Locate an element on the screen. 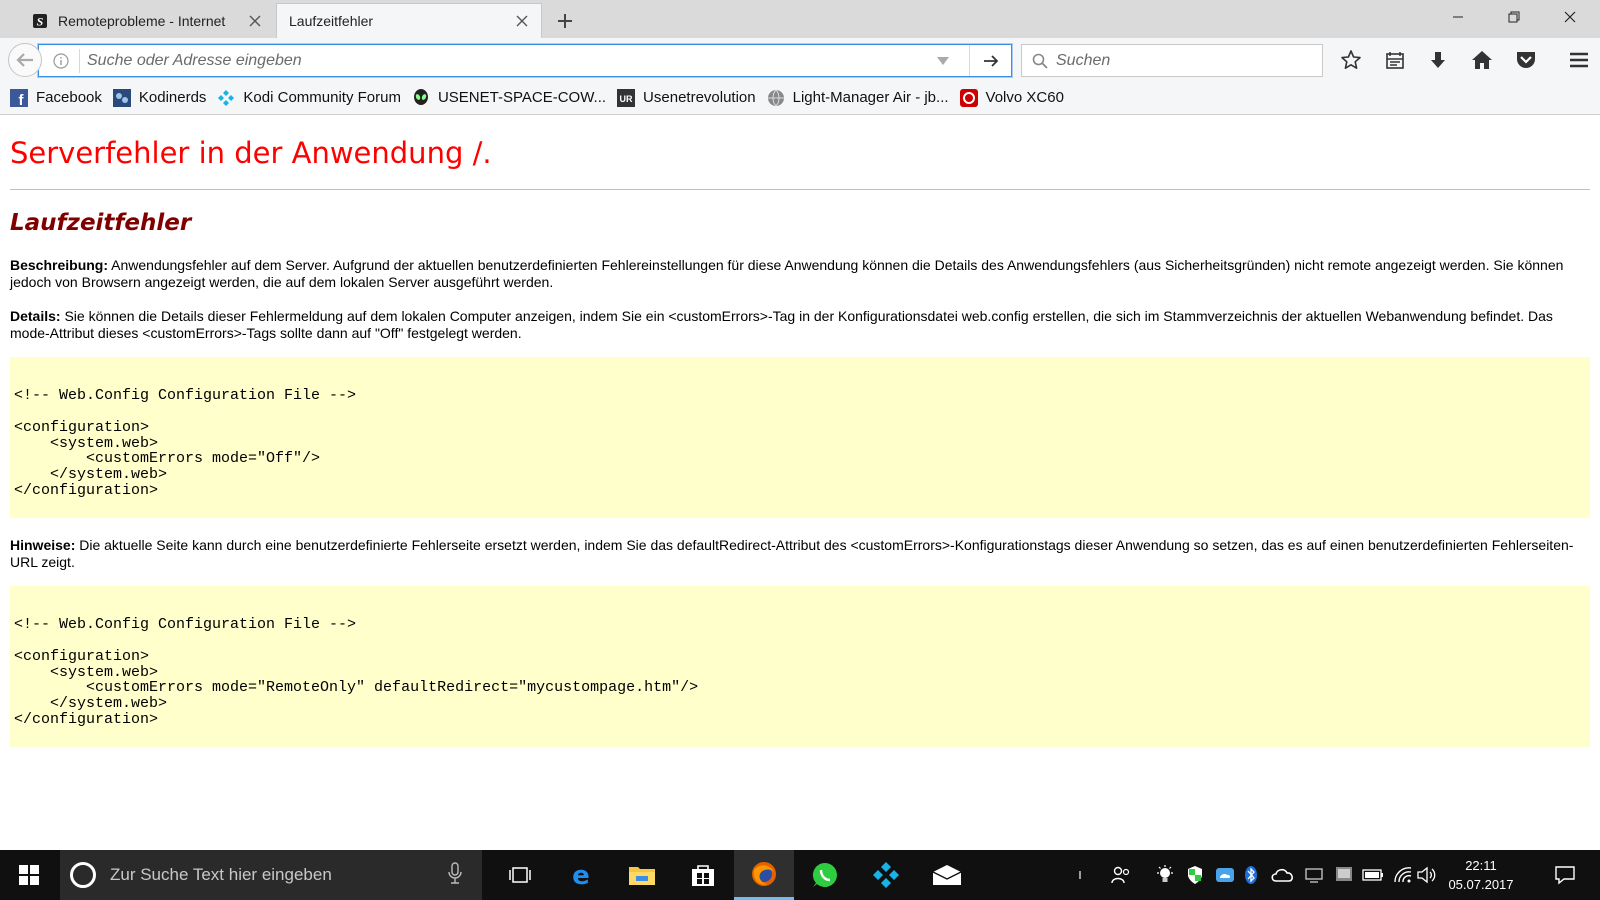  menu-icon is located at coordinates (1579, 60).